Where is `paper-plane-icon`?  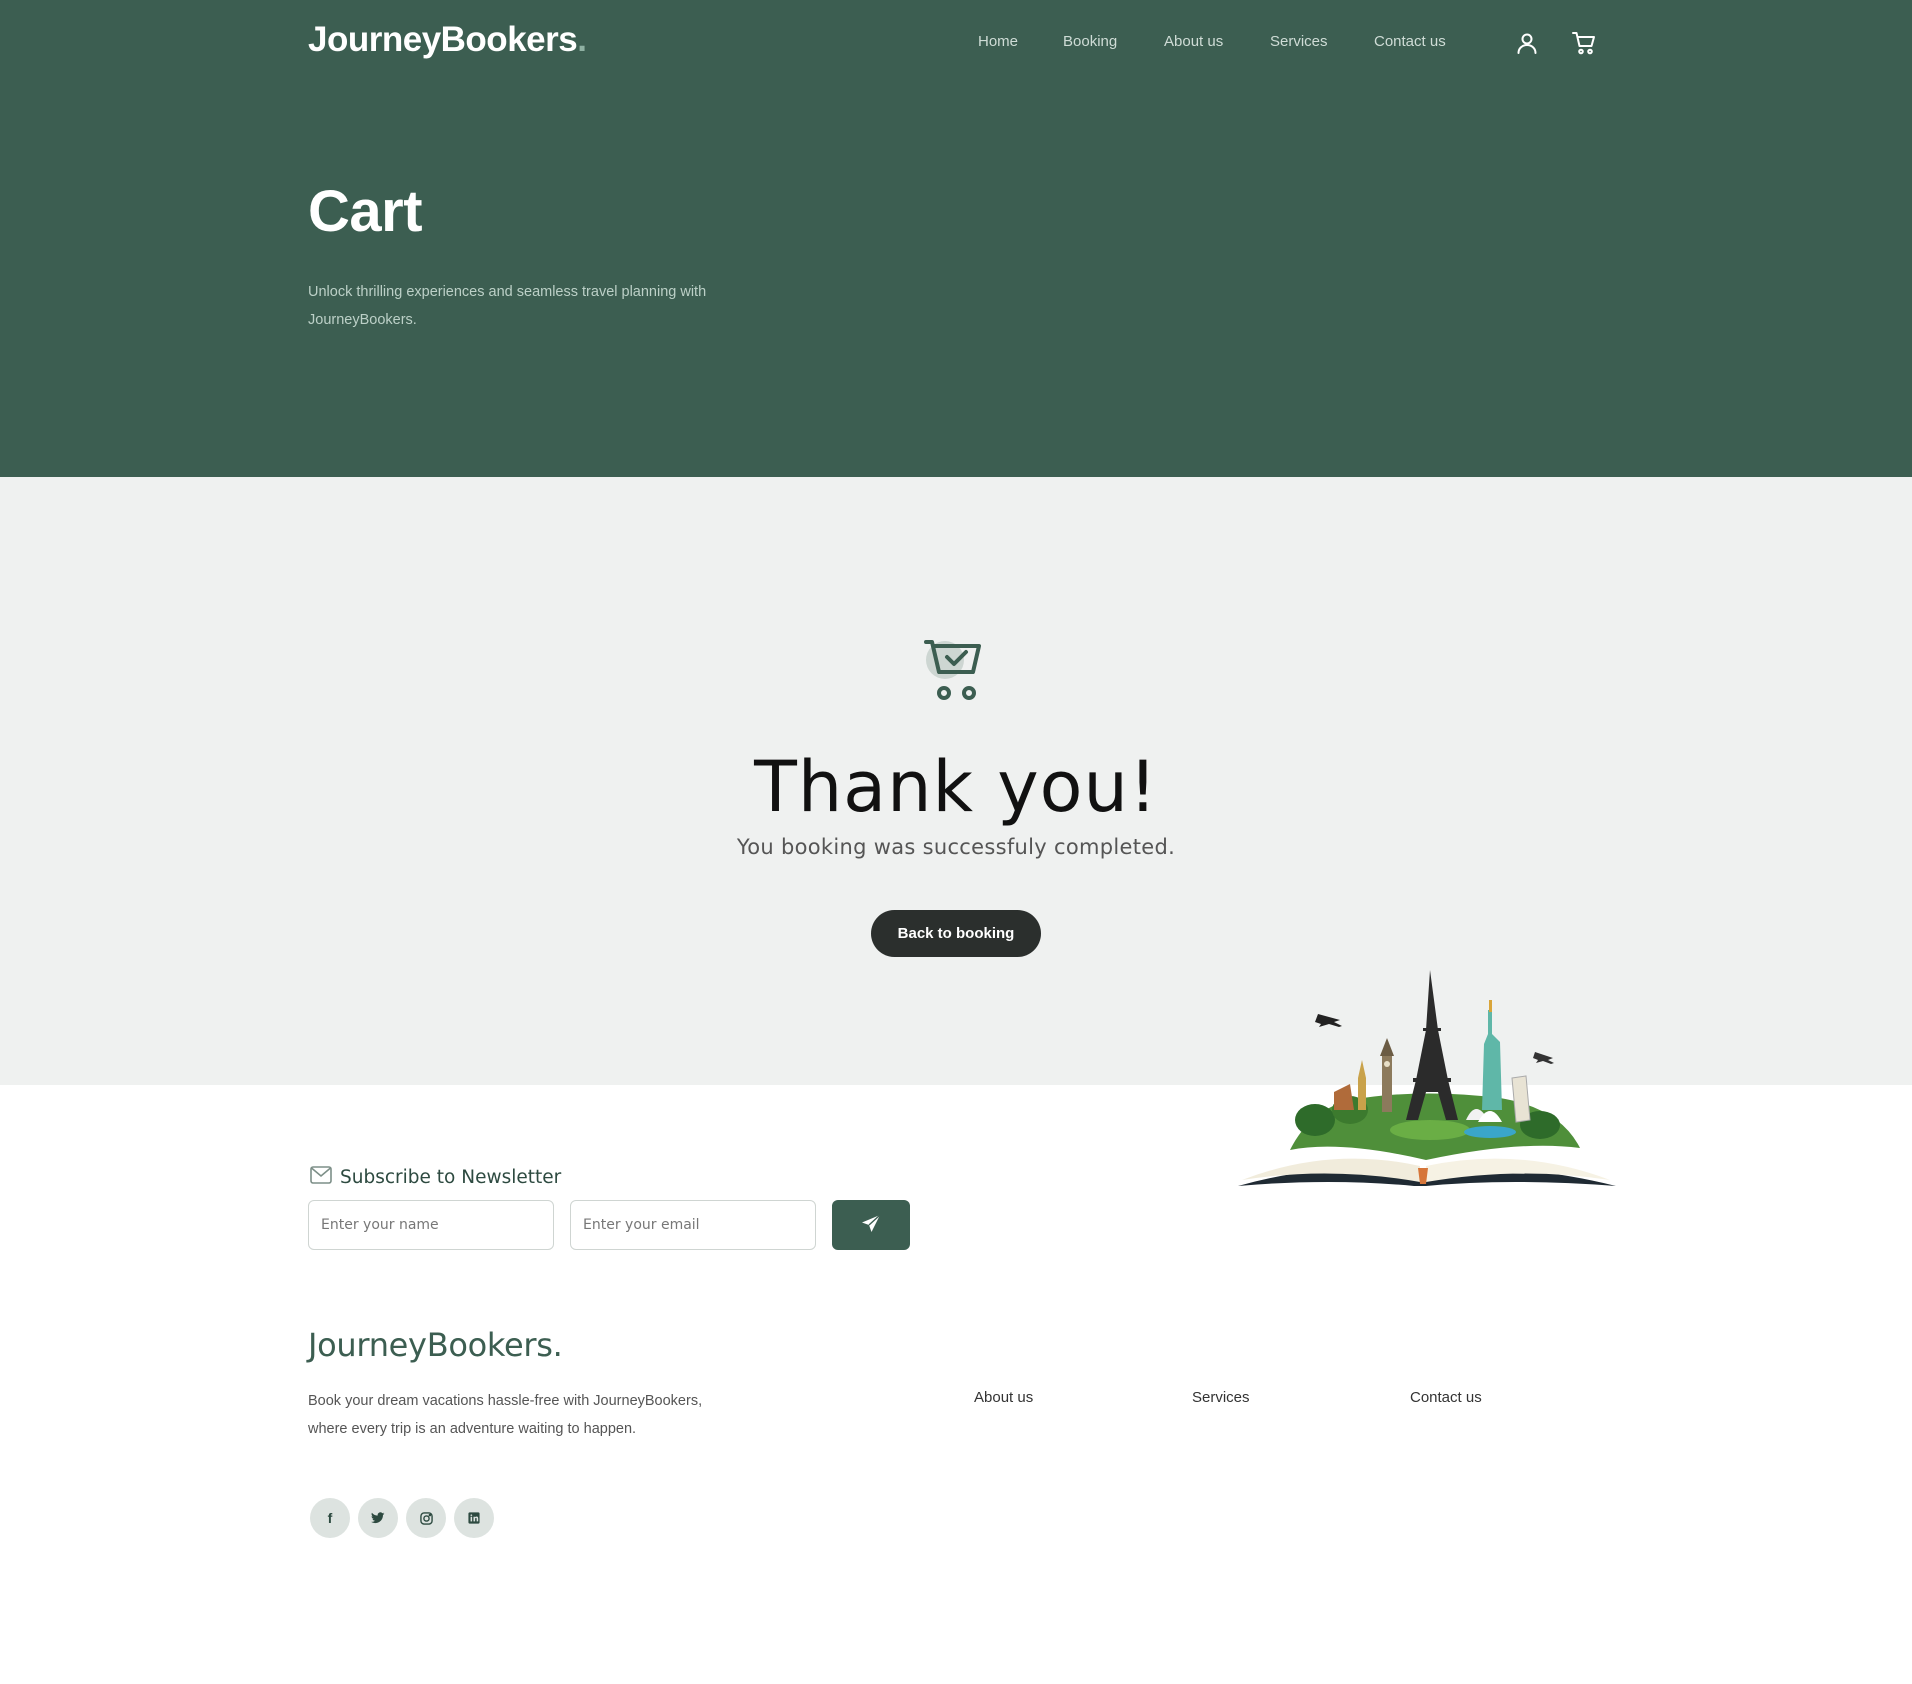
paper-plane-icon is located at coordinates (871, 1225).